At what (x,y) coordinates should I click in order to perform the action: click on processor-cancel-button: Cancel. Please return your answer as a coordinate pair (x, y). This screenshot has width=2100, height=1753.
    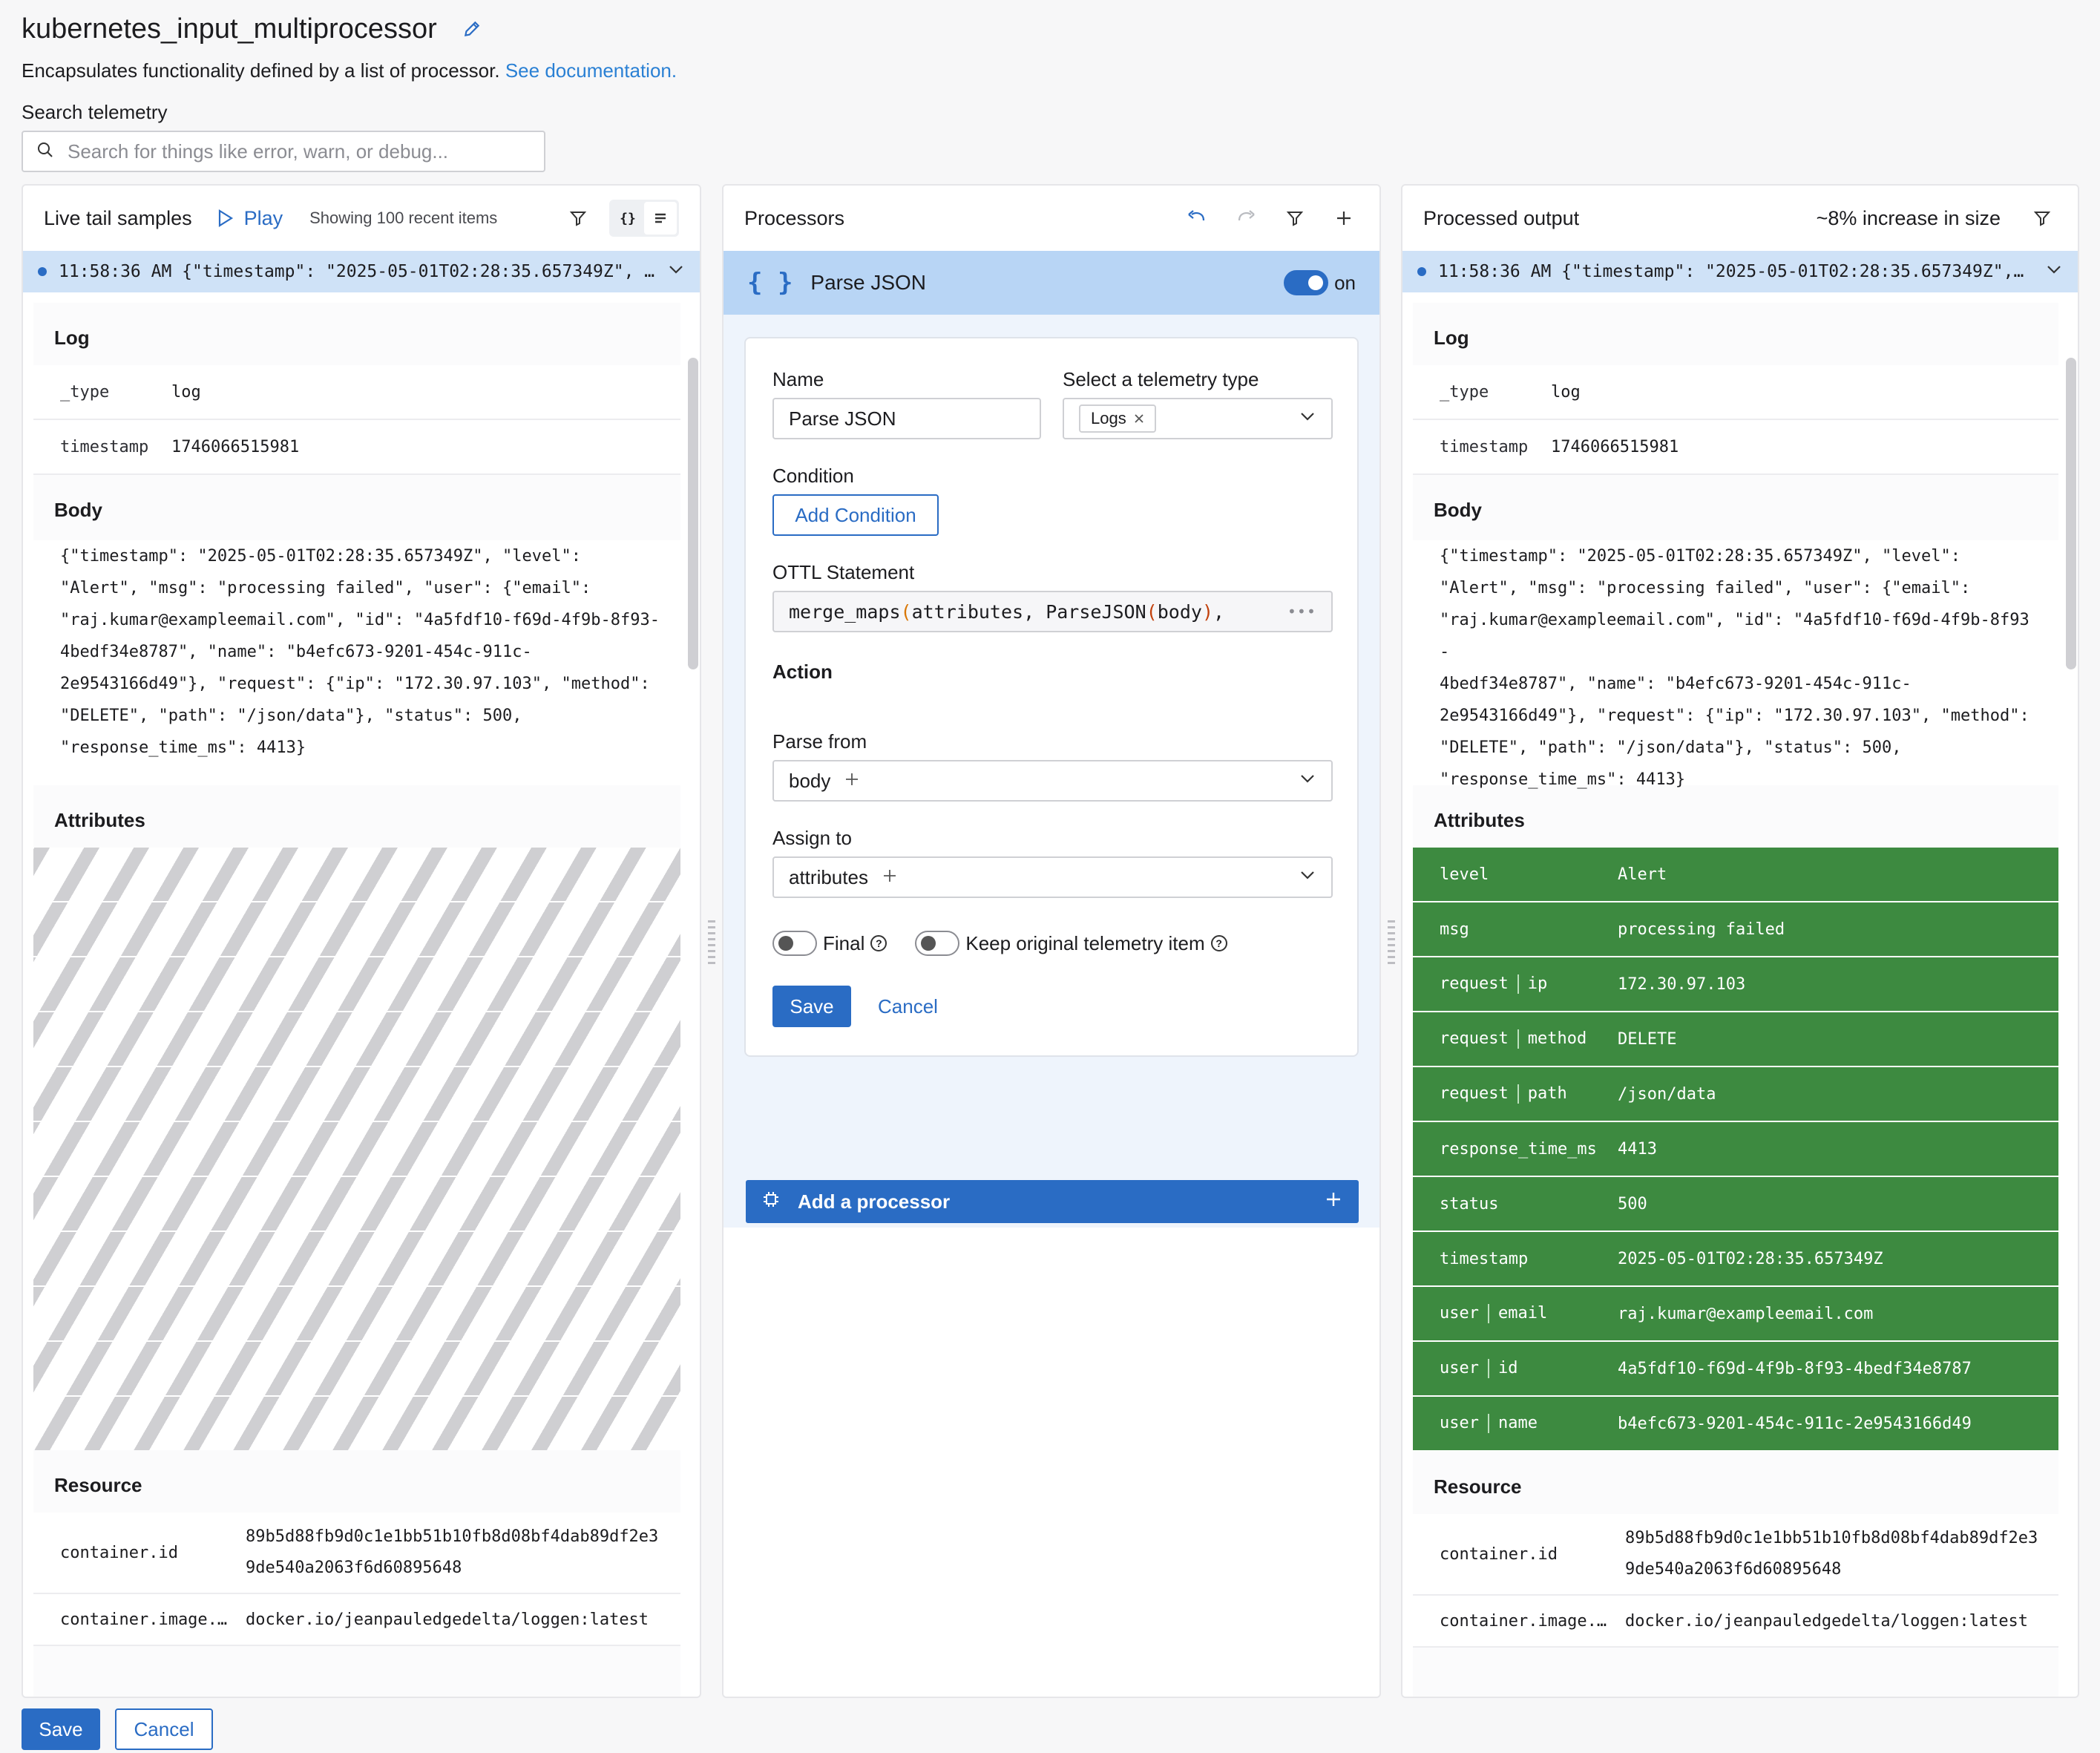
    Looking at the image, I should click on (908, 1007).